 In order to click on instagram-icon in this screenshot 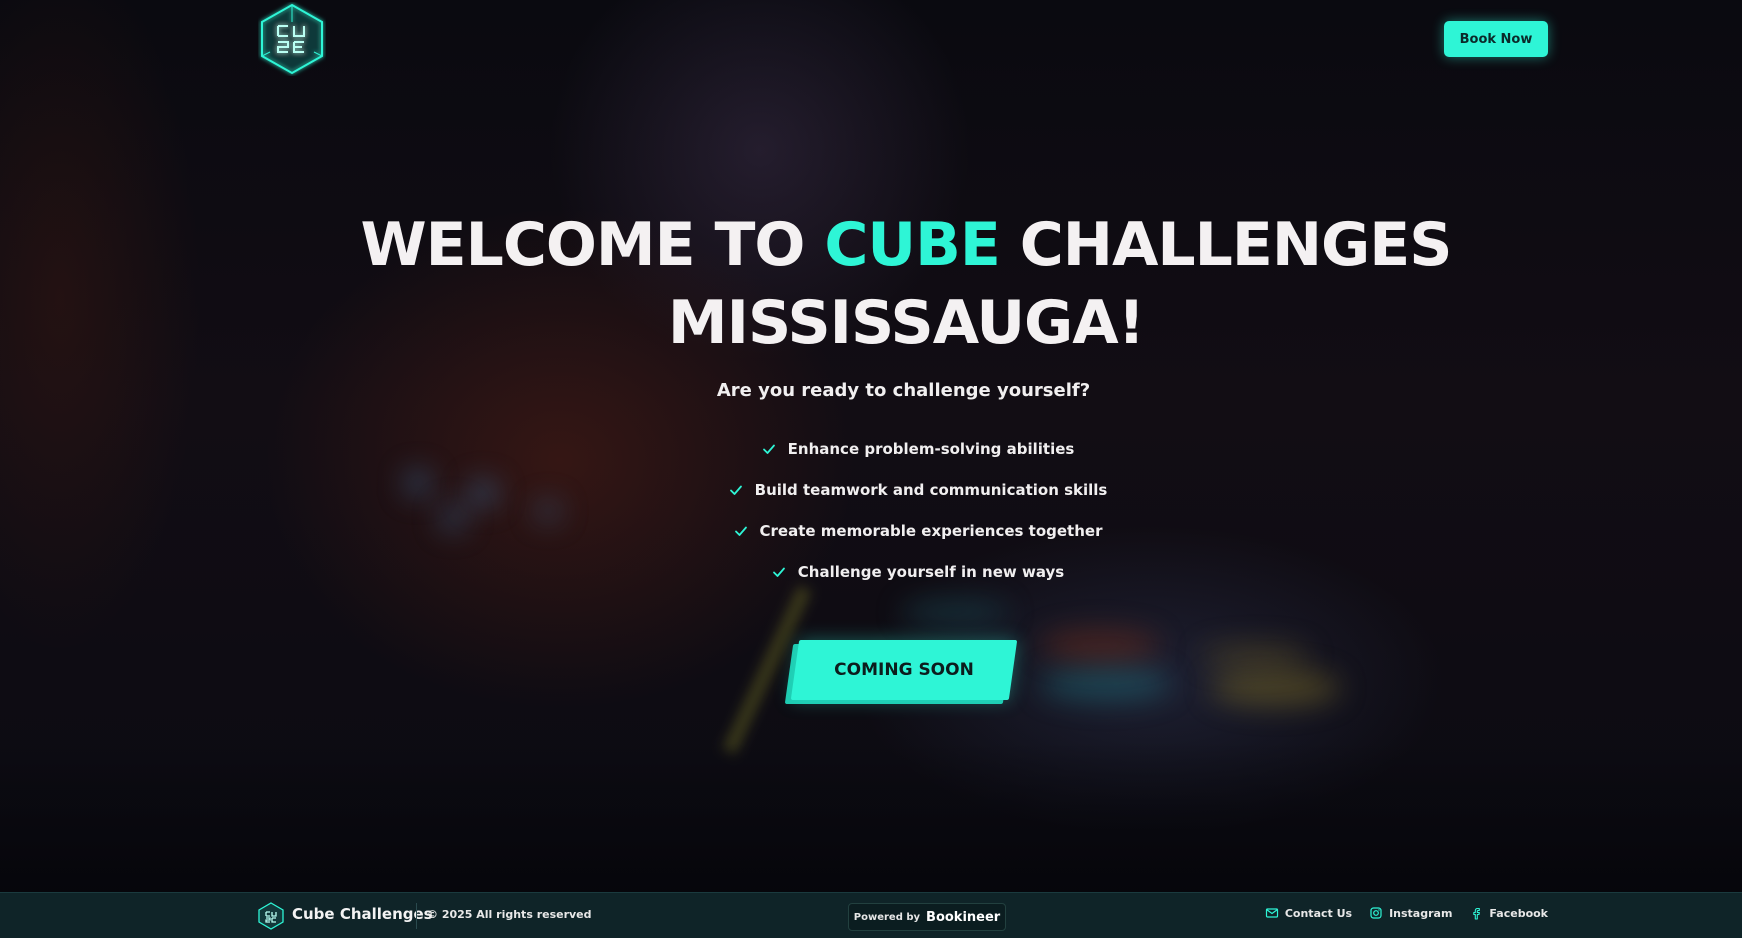, I will do `click(1376, 913)`.